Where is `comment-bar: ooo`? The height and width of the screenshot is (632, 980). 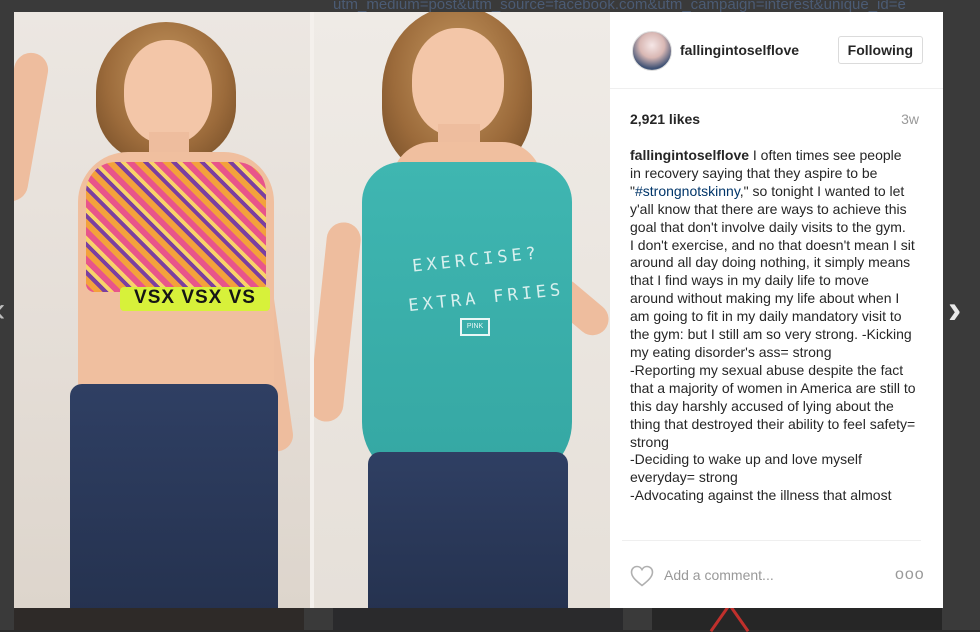
comment-bar: ooo is located at coordinates (773, 574).